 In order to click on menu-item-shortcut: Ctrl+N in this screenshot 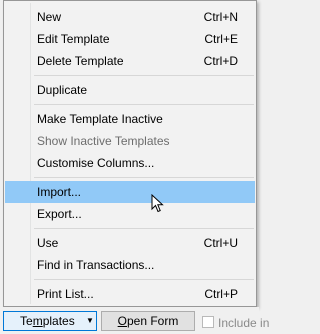, I will do `click(220, 17)`.